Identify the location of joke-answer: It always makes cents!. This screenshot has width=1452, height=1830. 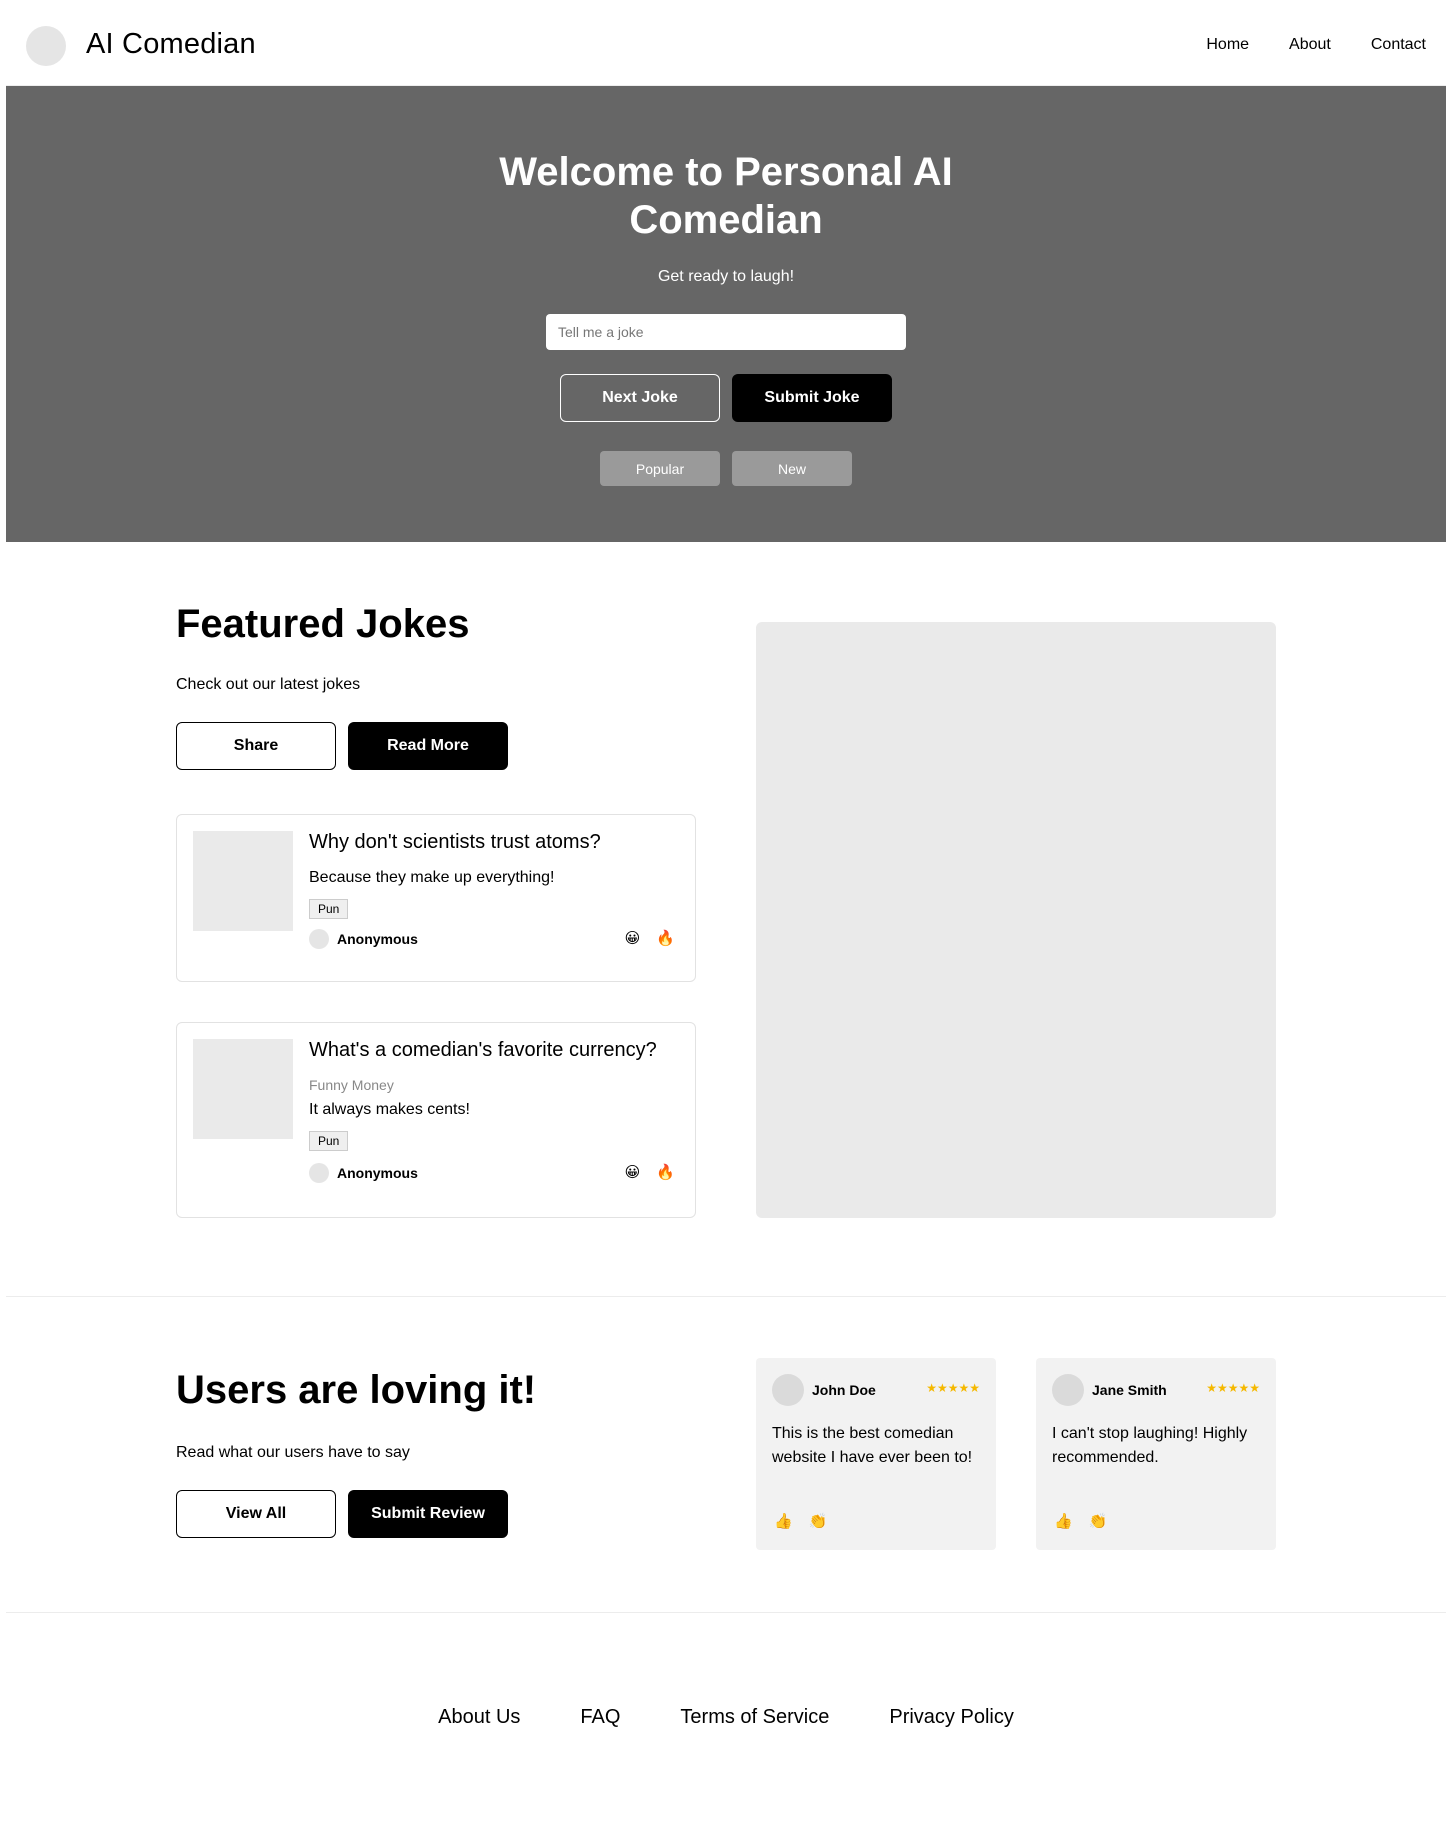
(389, 1109).